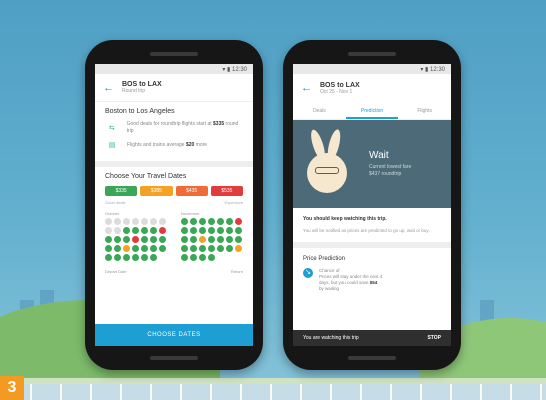 The width and height of the screenshot is (546, 400). Describe the element at coordinates (308, 273) in the screenshot. I see `trend-icon: ↘` at that location.